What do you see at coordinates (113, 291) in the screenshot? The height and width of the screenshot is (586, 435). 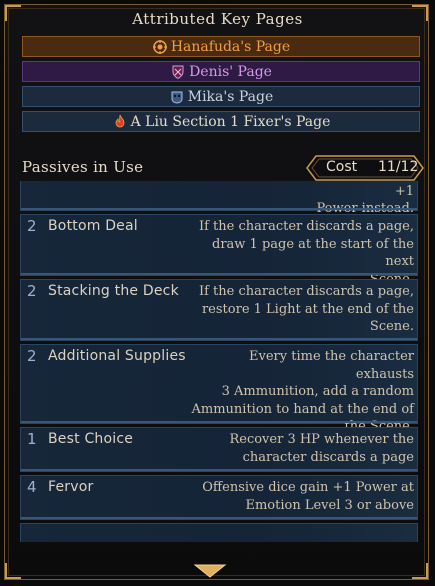 I see `passive-name: Stacking the Deck` at bounding box center [113, 291].